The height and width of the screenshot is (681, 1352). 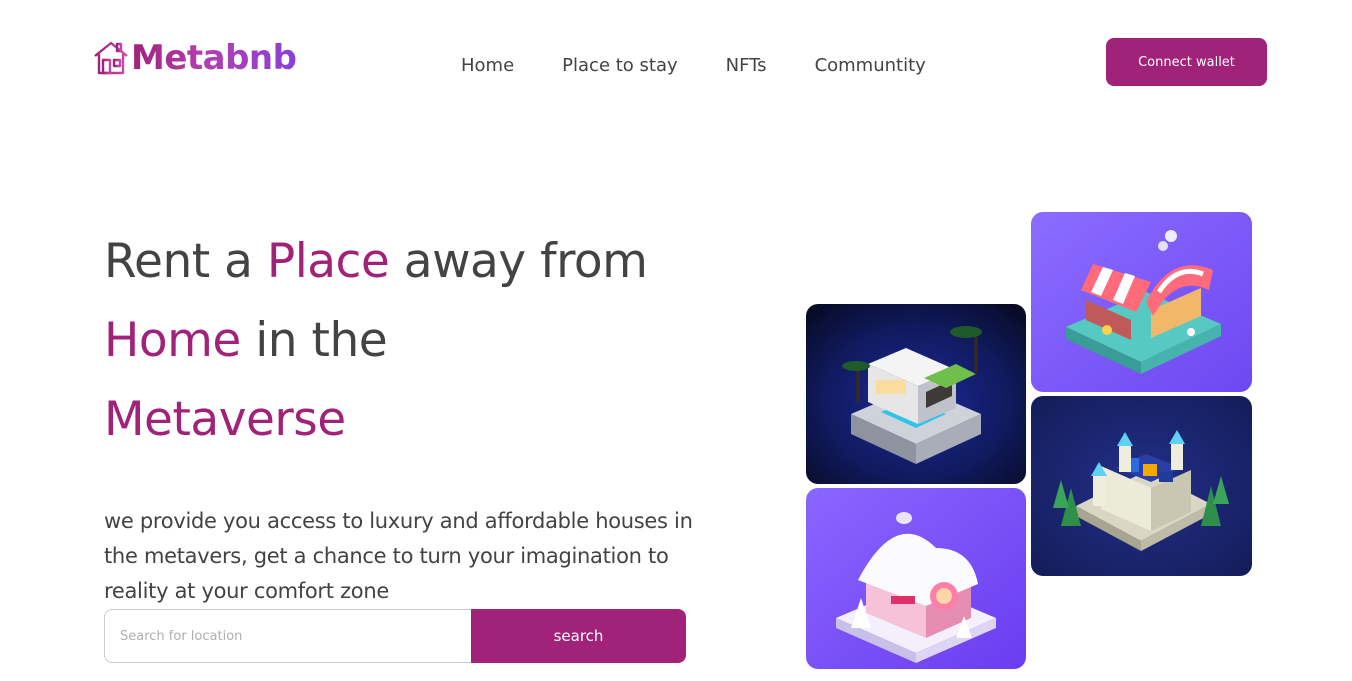 What do you see at coordinates (870, 66) in the screenshot?
I see `nav-community: Communtity` at bounding box center [870, 66].